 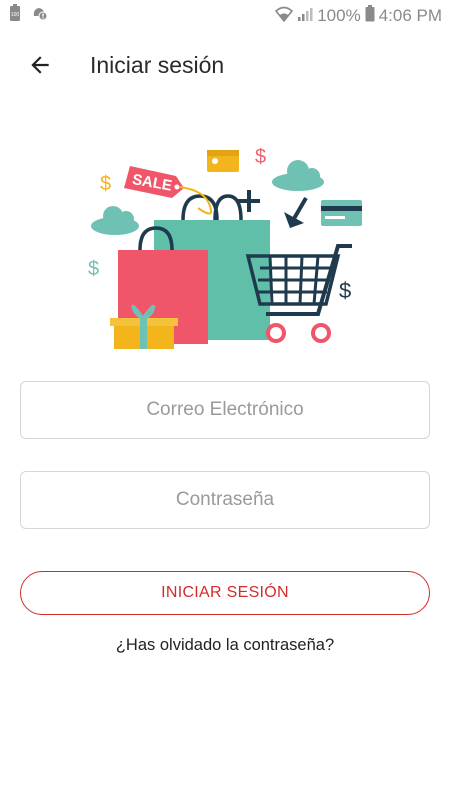 I want to click on email-field-container, so click(x=225, y=410).